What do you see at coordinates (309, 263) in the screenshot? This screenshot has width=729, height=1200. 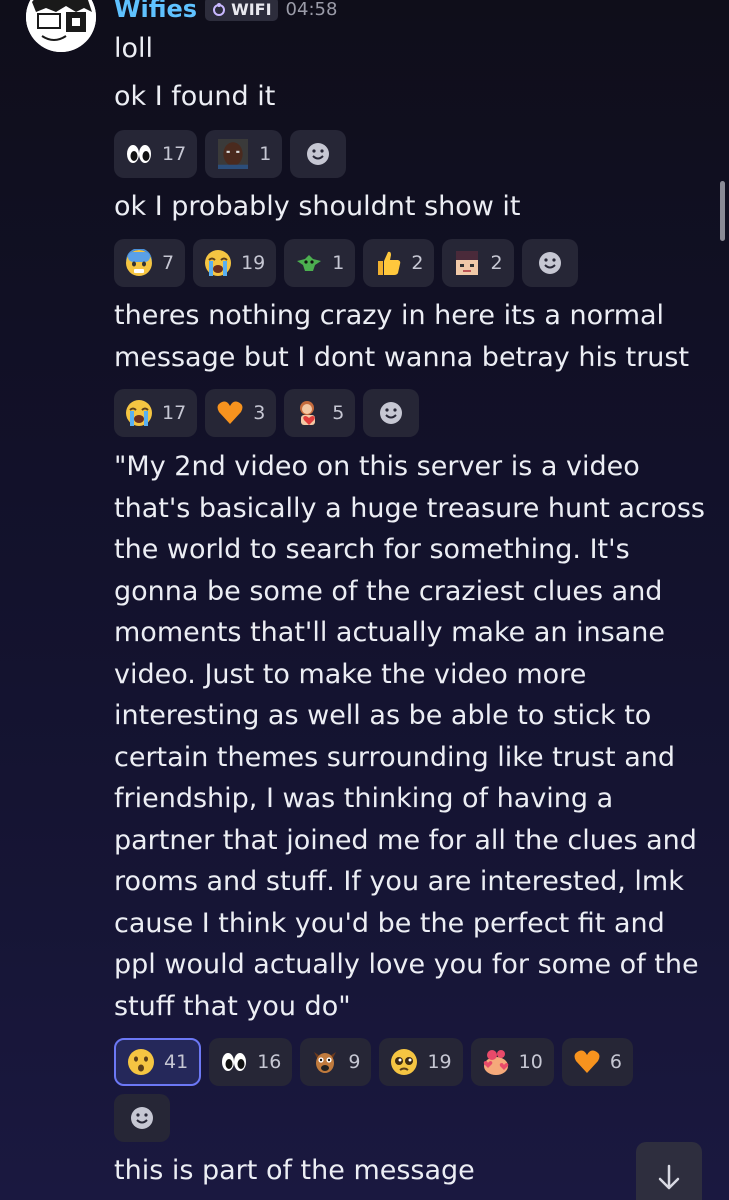 I see `alien-emoji-icon` at bounding box center [309, 263].